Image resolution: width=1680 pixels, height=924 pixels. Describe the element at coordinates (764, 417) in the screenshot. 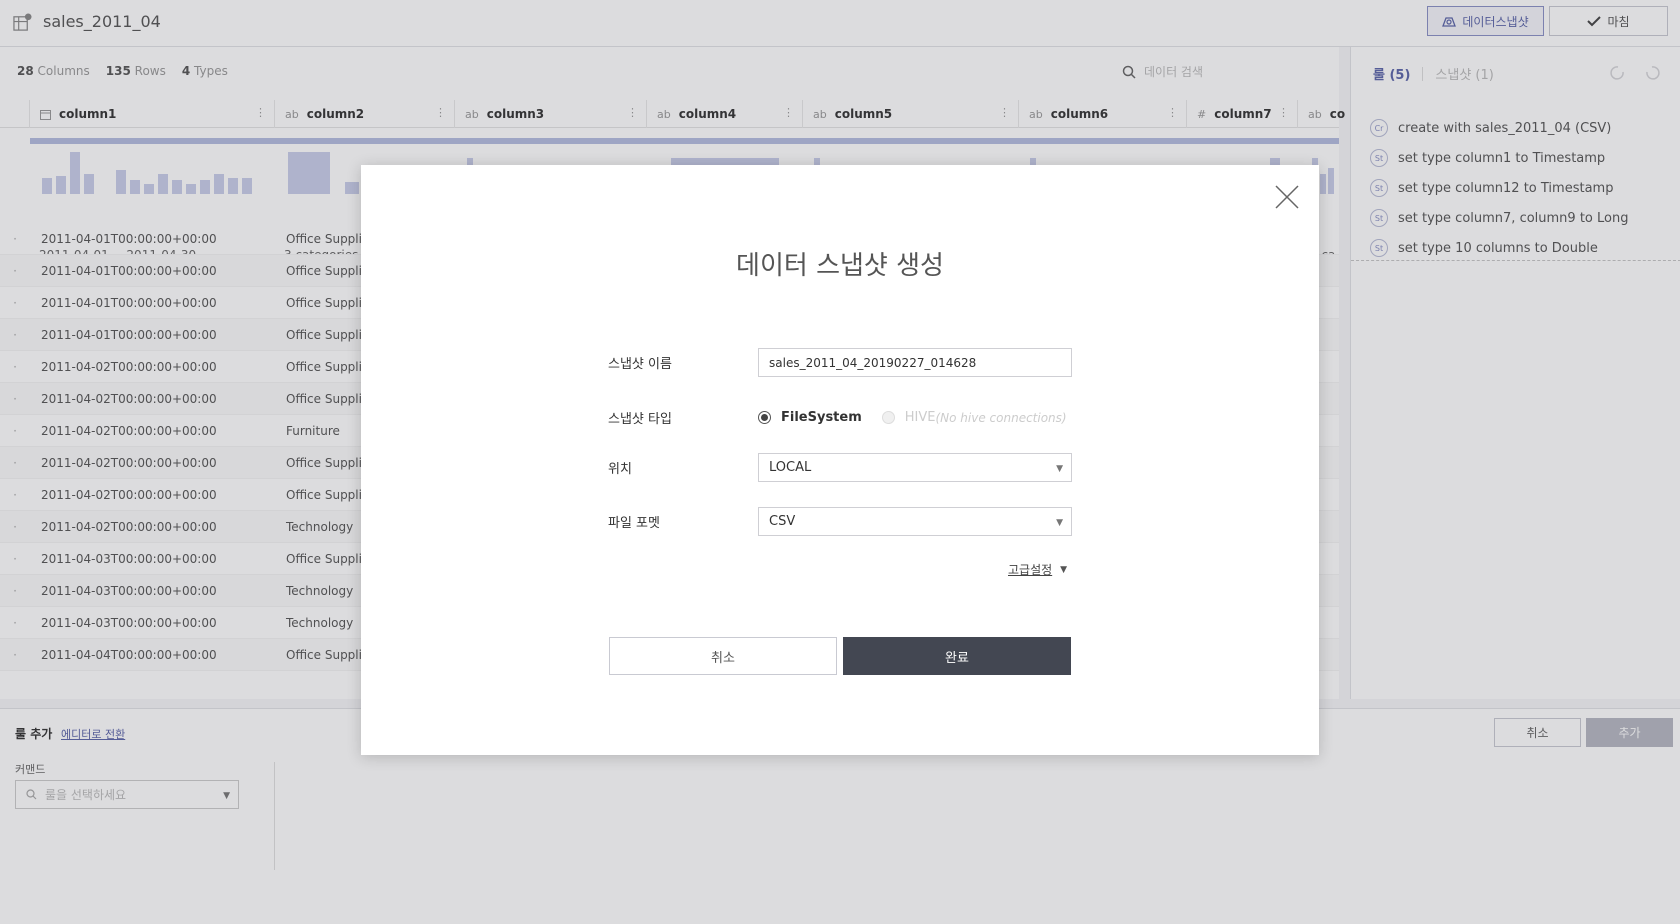

I see `filesystem-radio` at that location.